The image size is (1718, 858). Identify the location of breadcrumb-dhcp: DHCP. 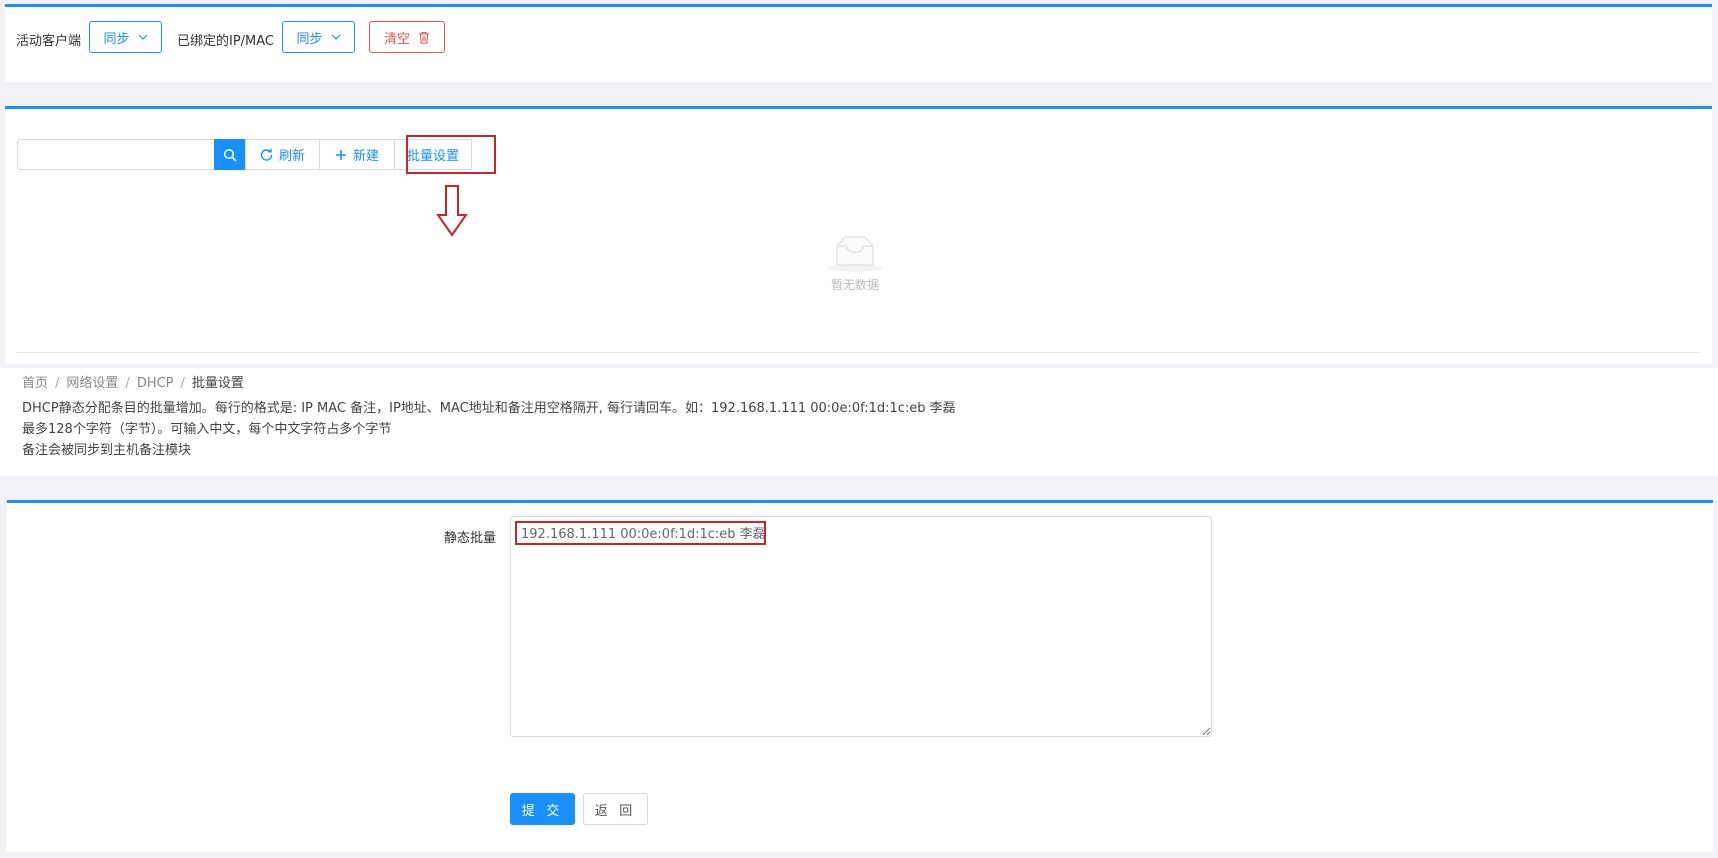
(155, 383).